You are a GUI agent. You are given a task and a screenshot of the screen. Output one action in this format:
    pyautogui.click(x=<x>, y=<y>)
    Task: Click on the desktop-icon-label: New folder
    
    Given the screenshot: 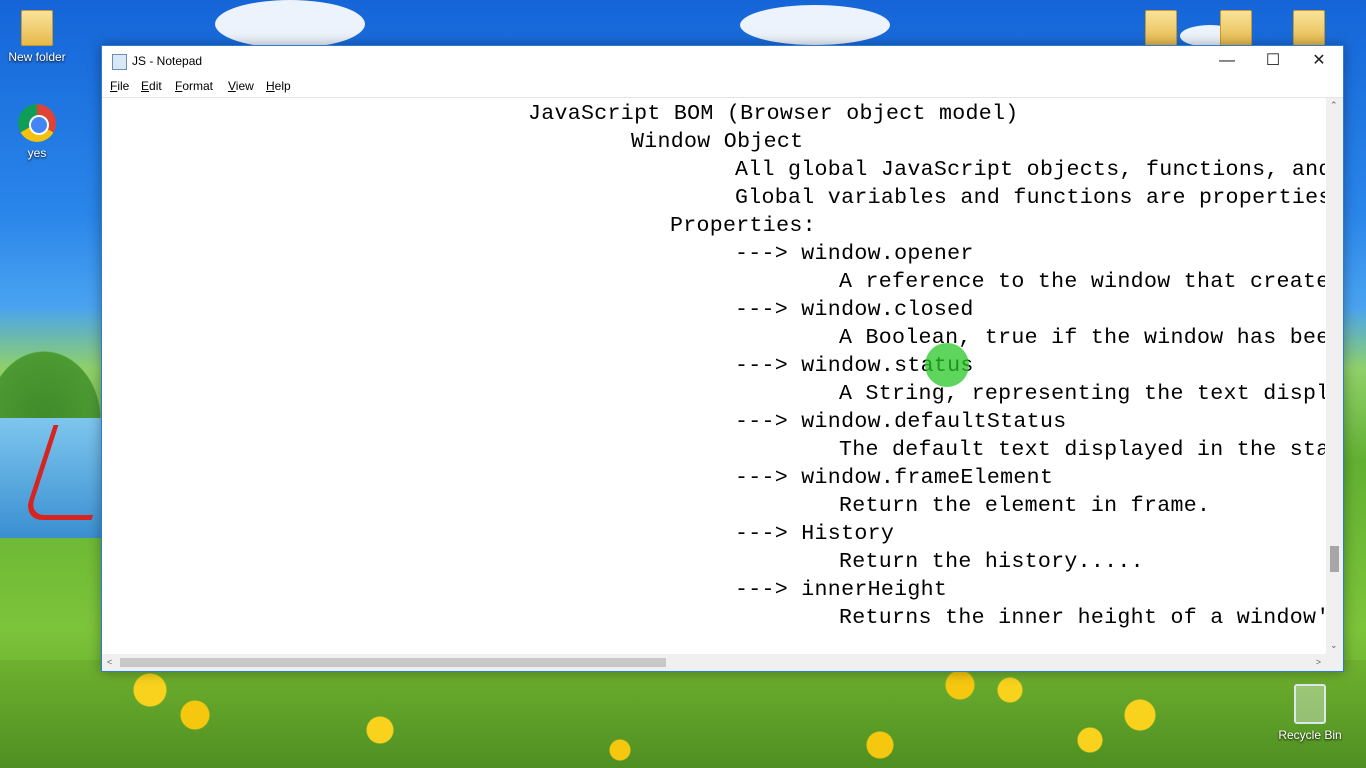 What is the action you would take?
    pyautogui.click(x=37, y=57)
    